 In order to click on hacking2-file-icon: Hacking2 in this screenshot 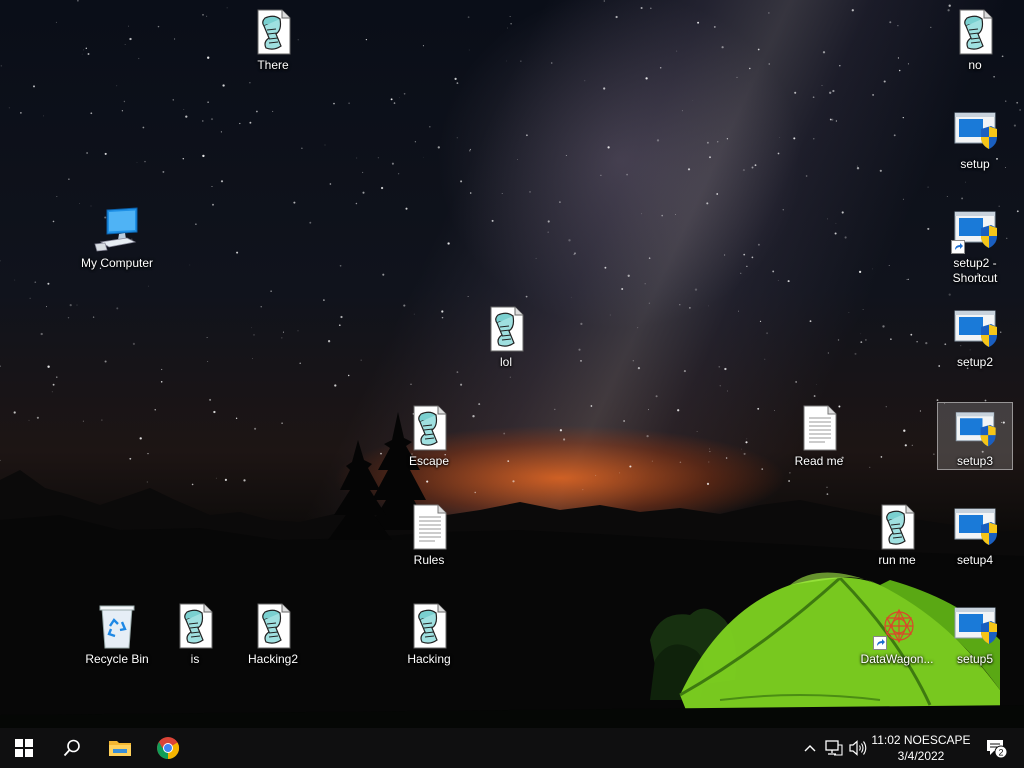, I will do `click(273, 641)`.